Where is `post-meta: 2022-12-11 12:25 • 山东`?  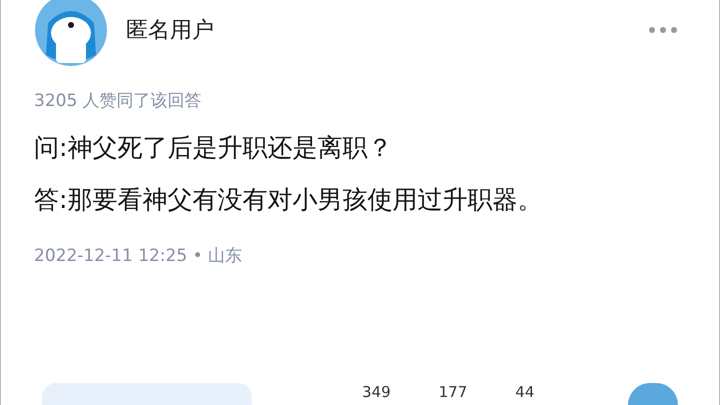 post-meta: 2022-12-11 12:25 • 山东 is located at coordinates (139, 256).